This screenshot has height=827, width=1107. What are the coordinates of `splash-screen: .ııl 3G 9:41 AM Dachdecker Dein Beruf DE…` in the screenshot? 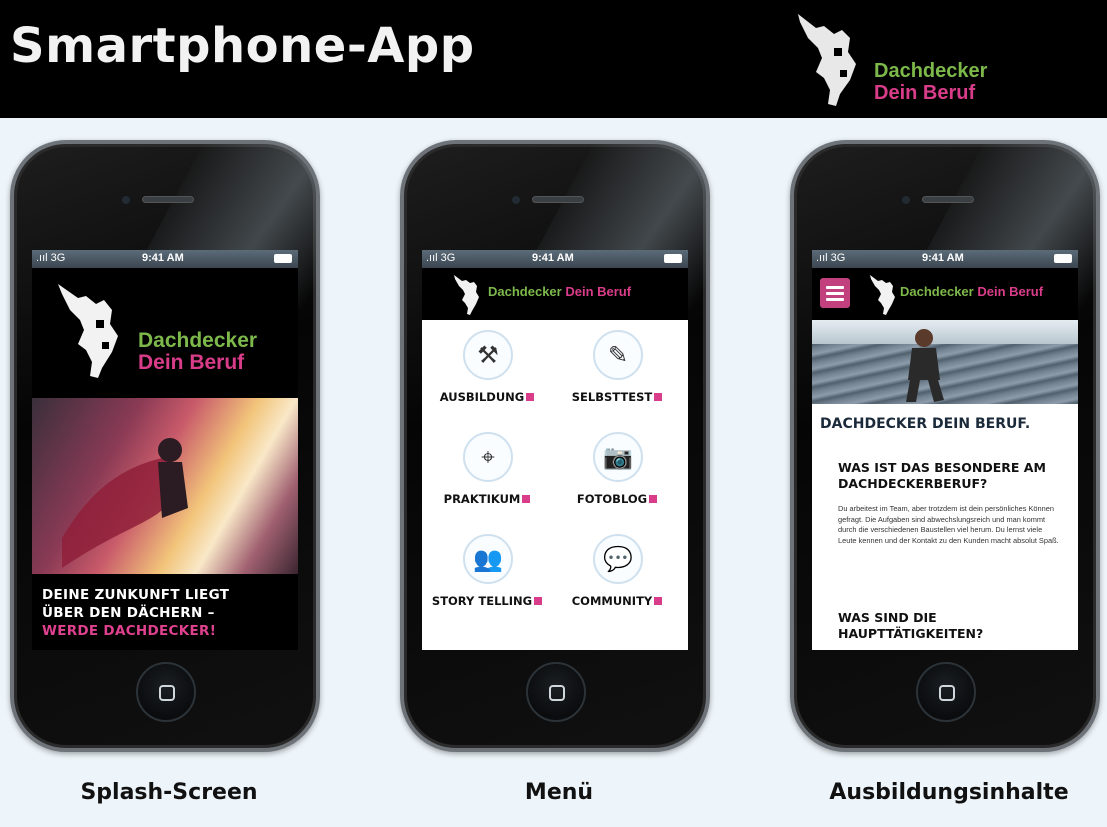 It's located at (165, 450).